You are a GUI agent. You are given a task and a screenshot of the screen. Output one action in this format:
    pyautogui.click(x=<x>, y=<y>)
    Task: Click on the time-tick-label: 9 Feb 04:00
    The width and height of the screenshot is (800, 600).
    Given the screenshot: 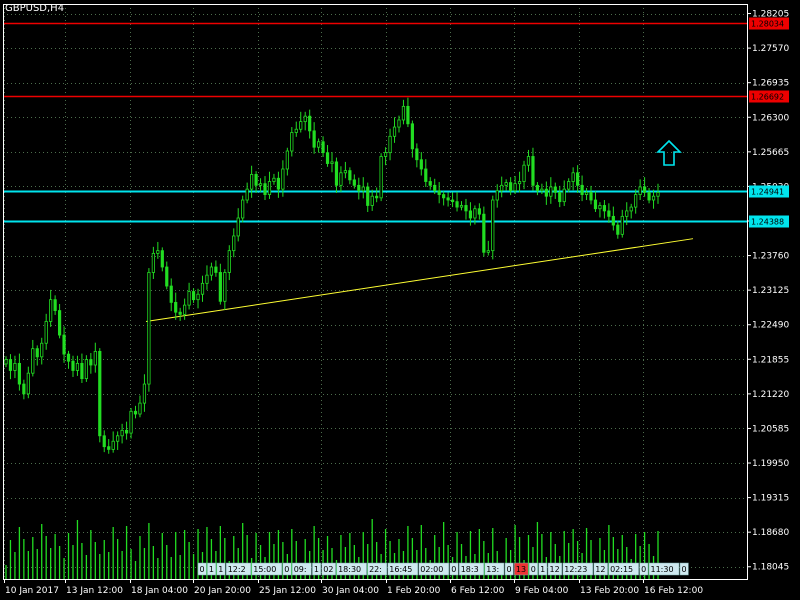 What is the action you would take?
    pyautogui.click(x=542, y=591)
    